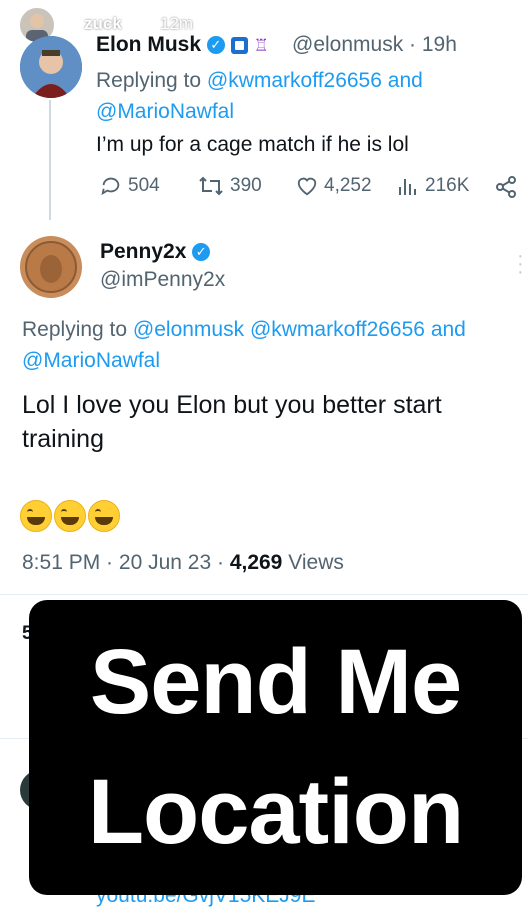  I want to click on tweet-date: 20 Jun 23, so click(165, 562).